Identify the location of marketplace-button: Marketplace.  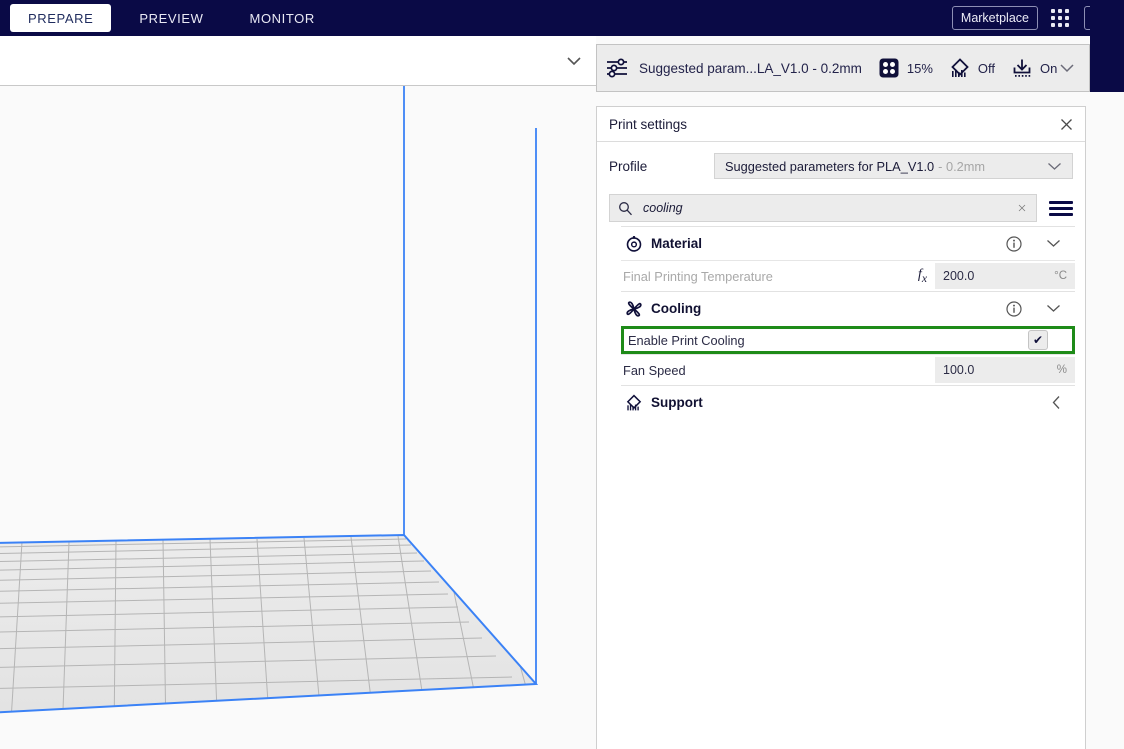
(994, 18).